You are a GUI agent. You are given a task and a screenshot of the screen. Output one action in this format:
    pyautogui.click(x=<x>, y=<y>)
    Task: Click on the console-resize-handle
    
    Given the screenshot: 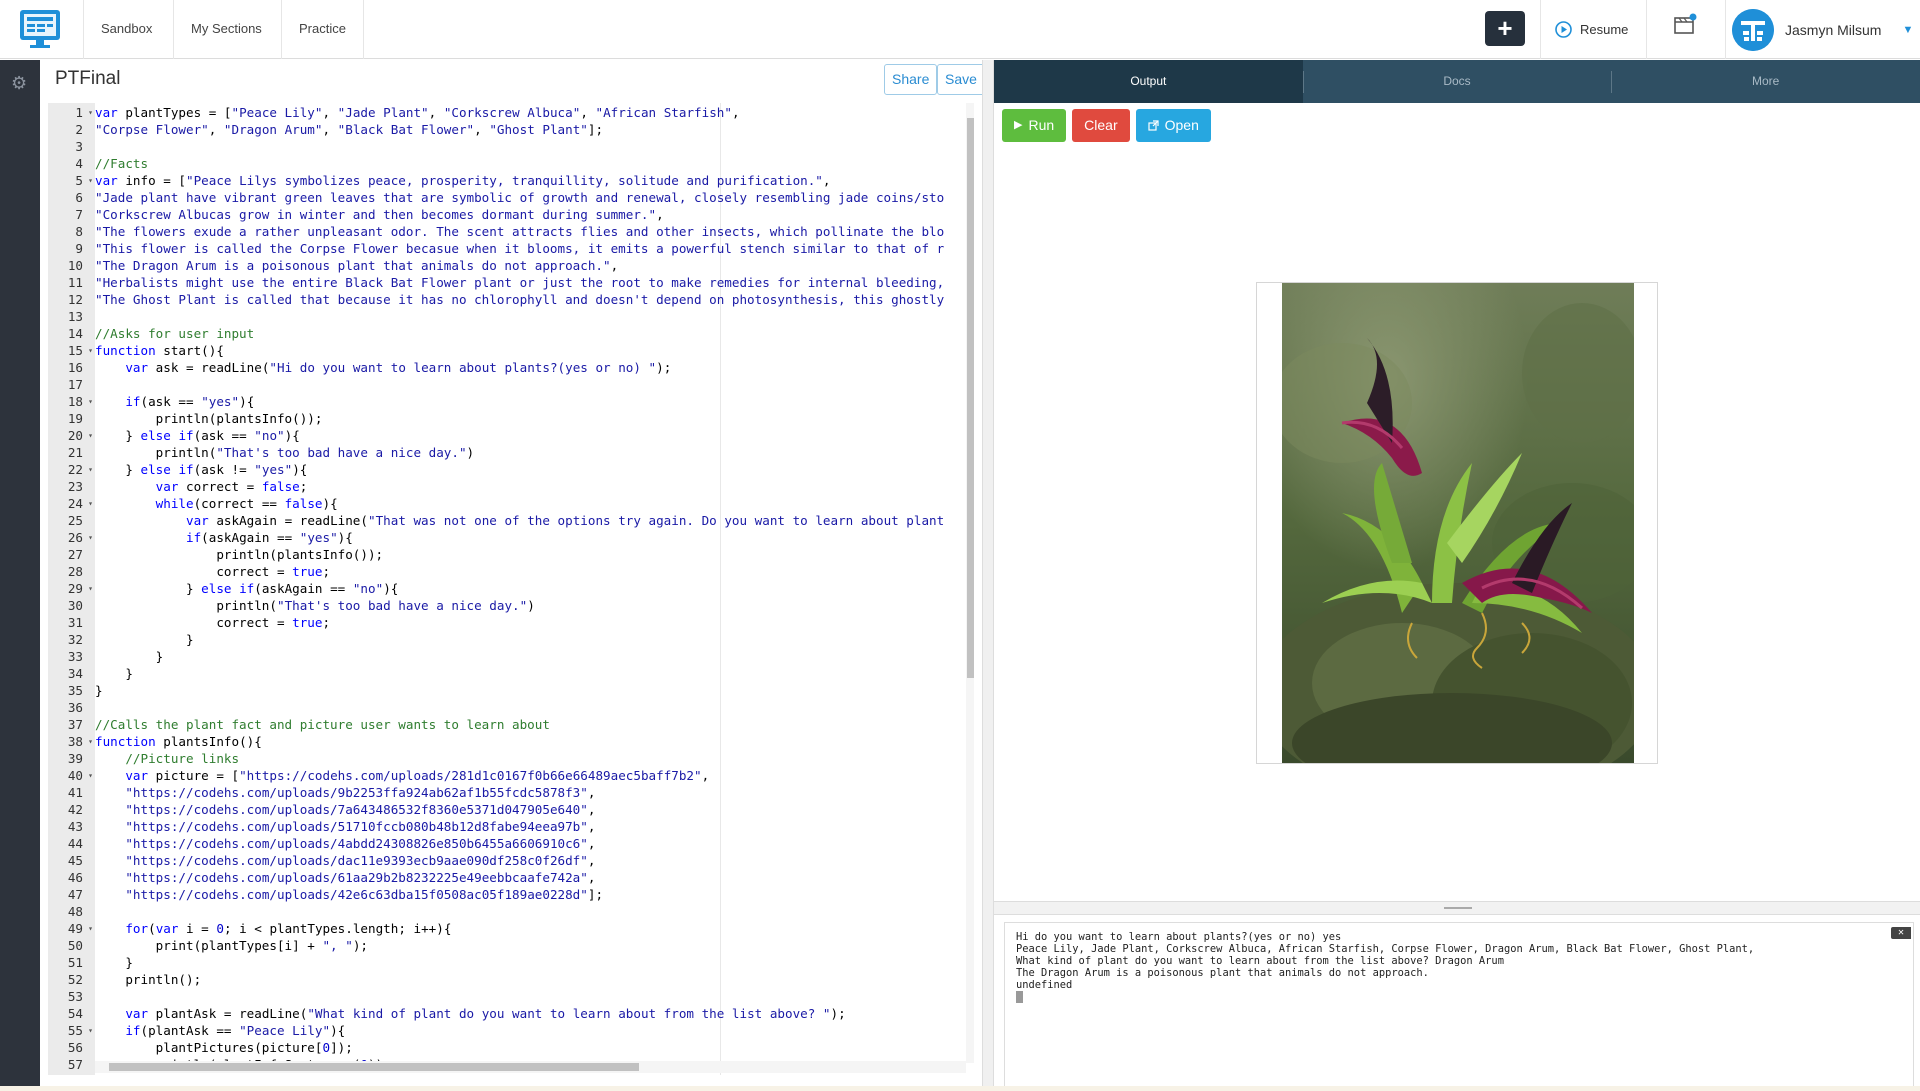 What is the action you would take?
    pyautogui.click(x=1457, y=908)
    